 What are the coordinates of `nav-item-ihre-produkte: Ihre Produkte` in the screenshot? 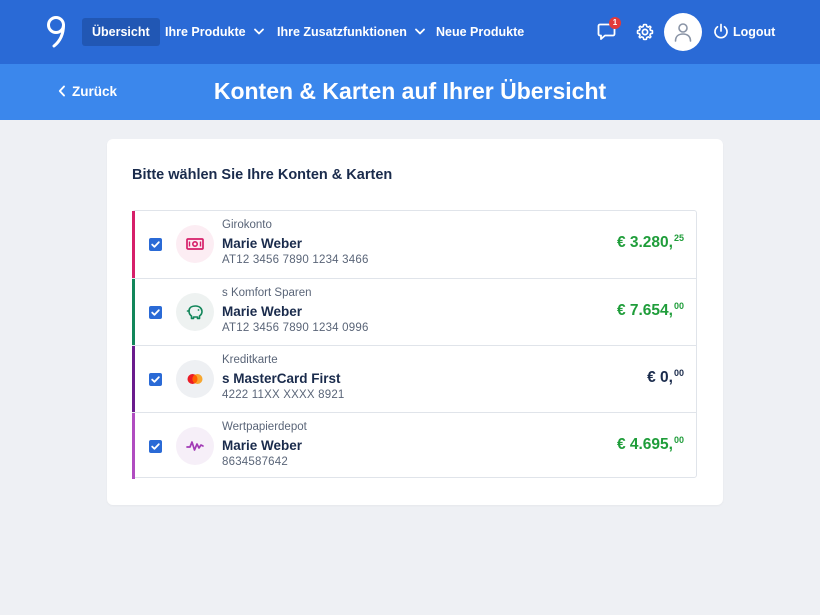 It's located at (214, 32).